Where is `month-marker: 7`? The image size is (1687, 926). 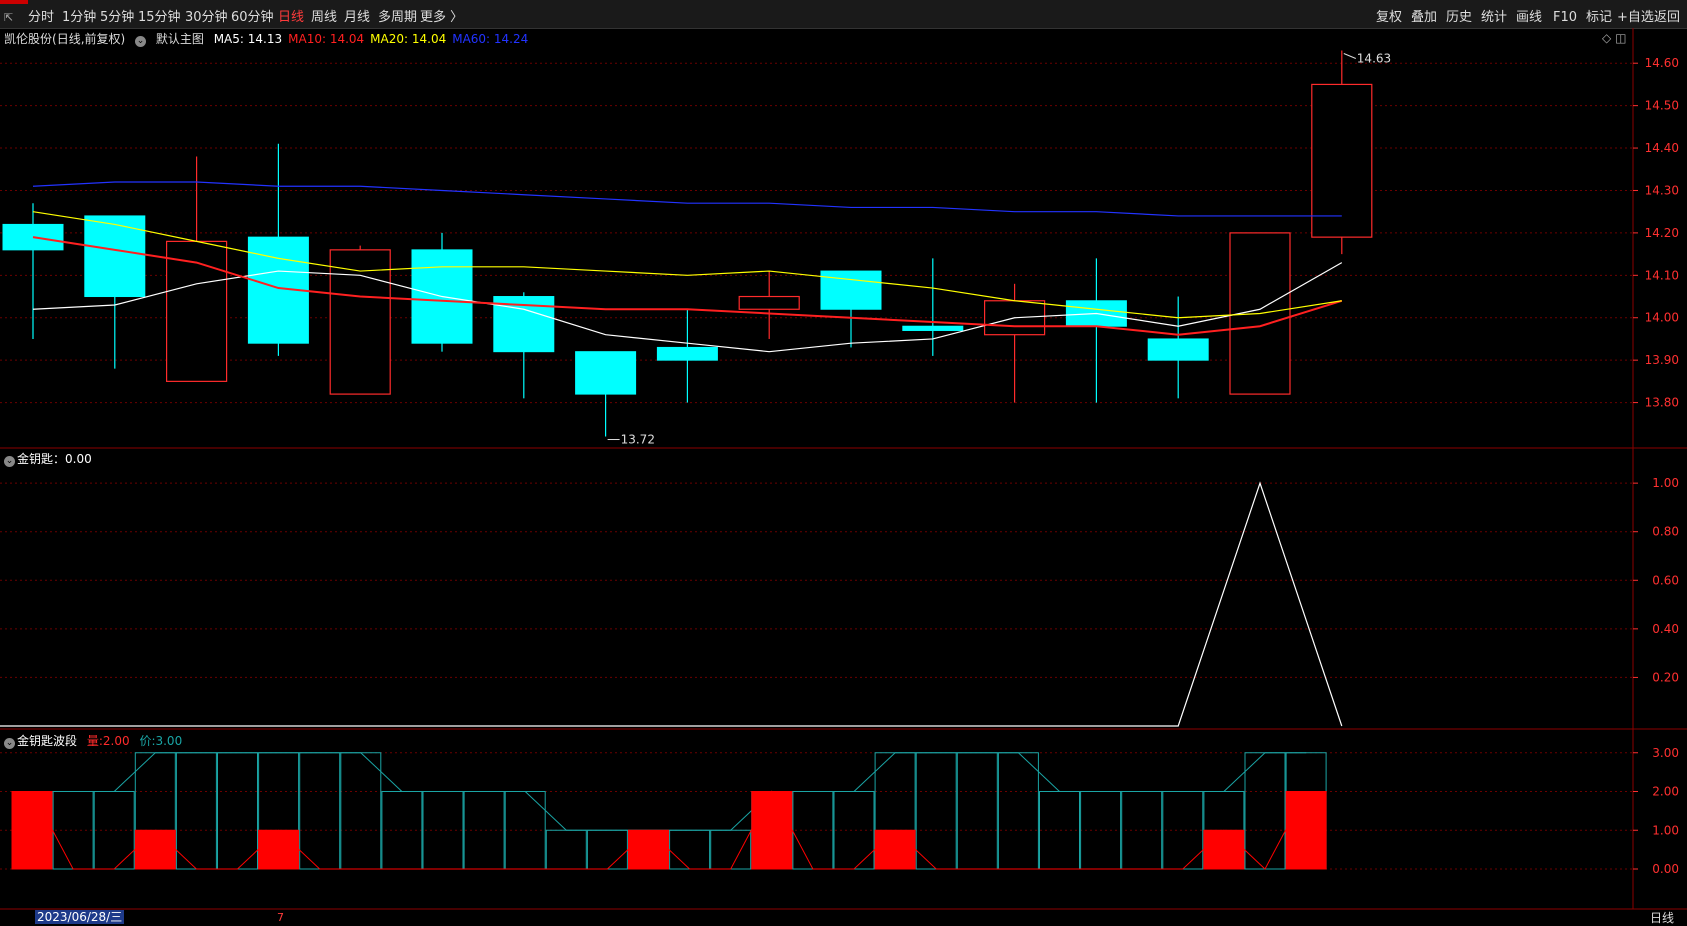
month-marker: 7 is located at coordinates (280, 917).